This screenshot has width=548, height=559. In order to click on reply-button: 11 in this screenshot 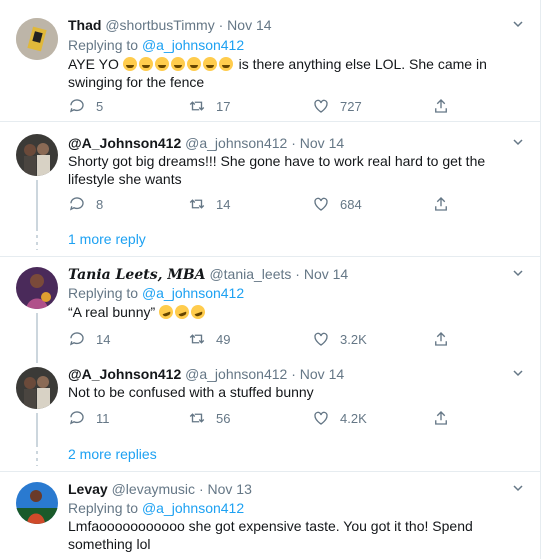, I will do `click(89, 418)`.